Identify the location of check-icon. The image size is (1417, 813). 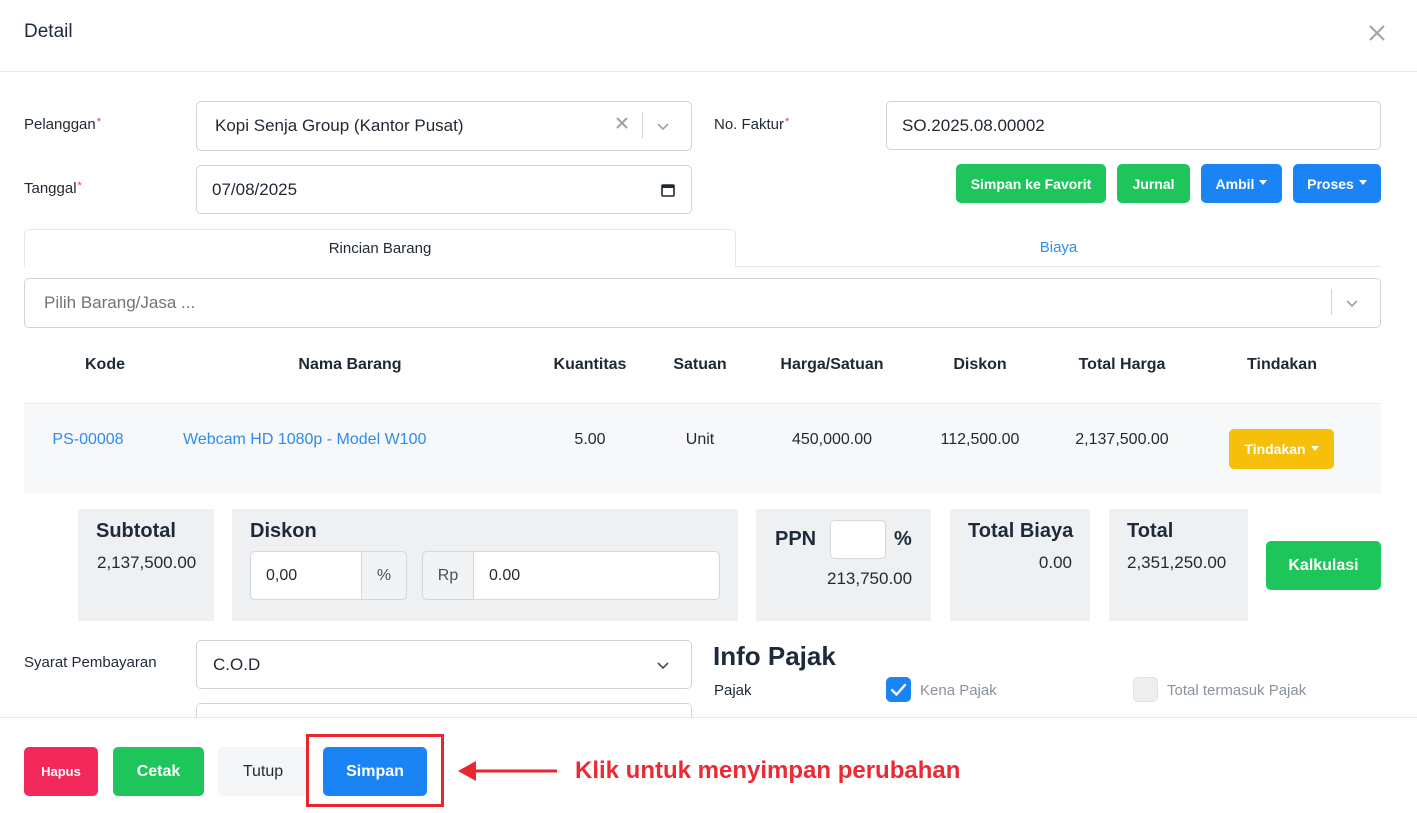
(898, 689).